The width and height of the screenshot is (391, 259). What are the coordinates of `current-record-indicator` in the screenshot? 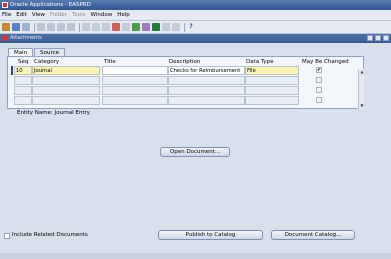 It's located at (12, 70).